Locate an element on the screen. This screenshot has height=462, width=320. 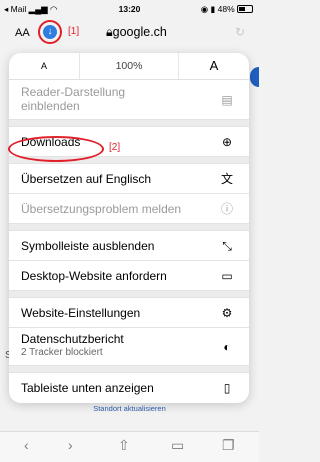
annotation-label-2: [2] is located at coordinates (115, 147).